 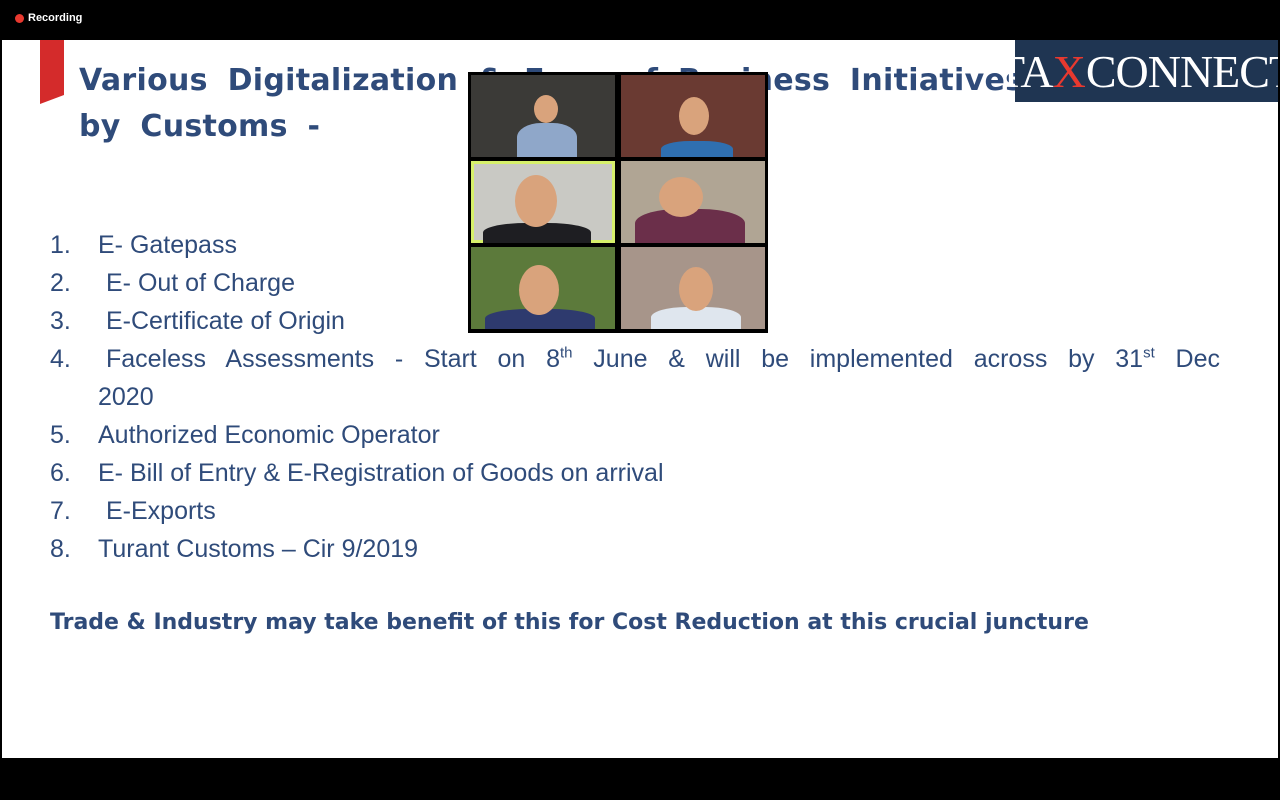 I want to click on item-number: 8., so click(x=60, y=549).